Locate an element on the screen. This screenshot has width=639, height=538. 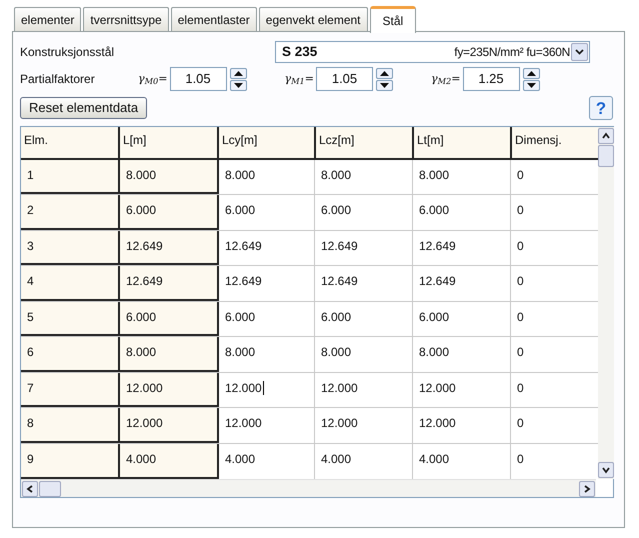
factor-label: γ$_{M0}$= is located at coordinates (153, 79).